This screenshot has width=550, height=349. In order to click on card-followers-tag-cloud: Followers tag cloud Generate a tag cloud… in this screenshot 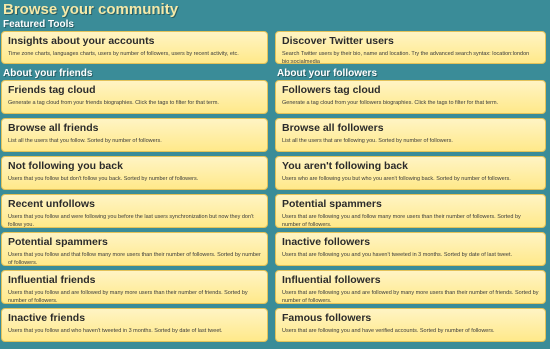, I will do `click(410, 97)`.